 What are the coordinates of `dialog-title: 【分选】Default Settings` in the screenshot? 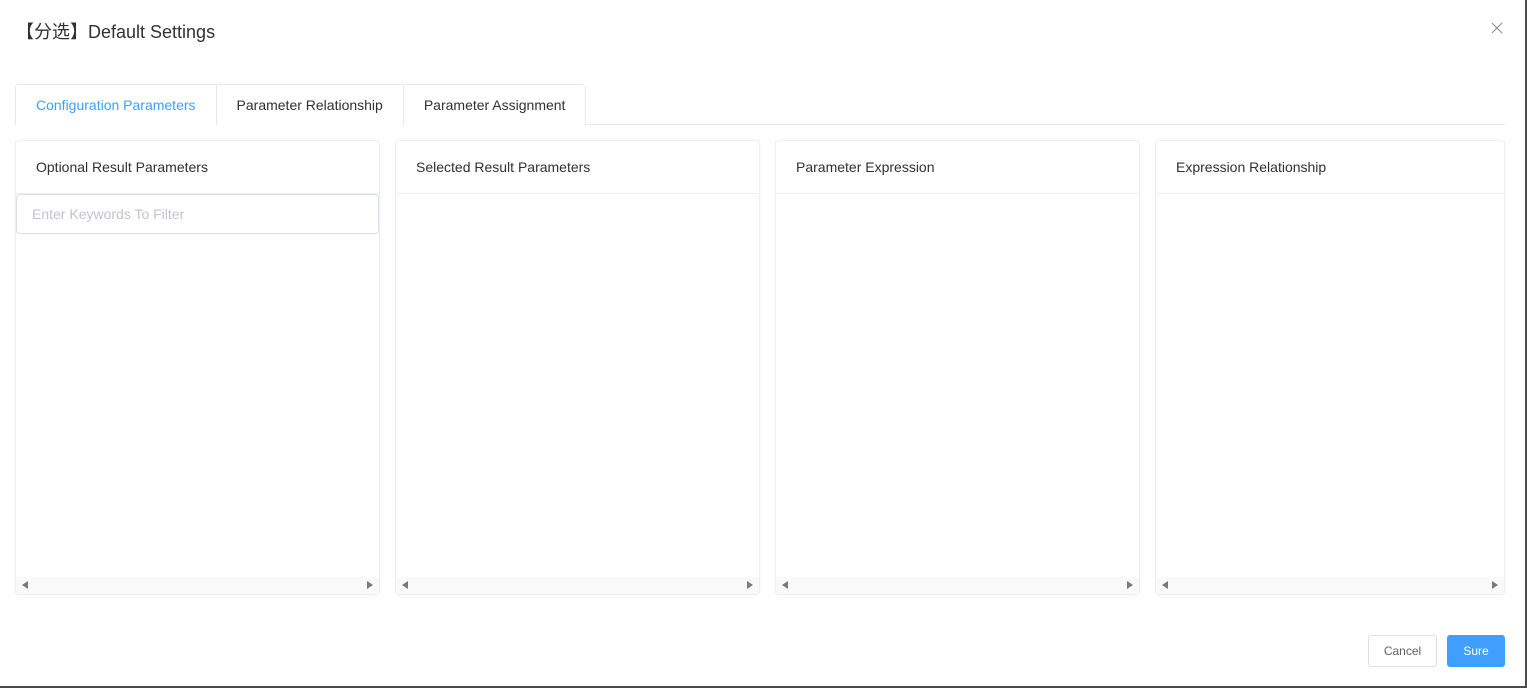 It's located at (116, 32).